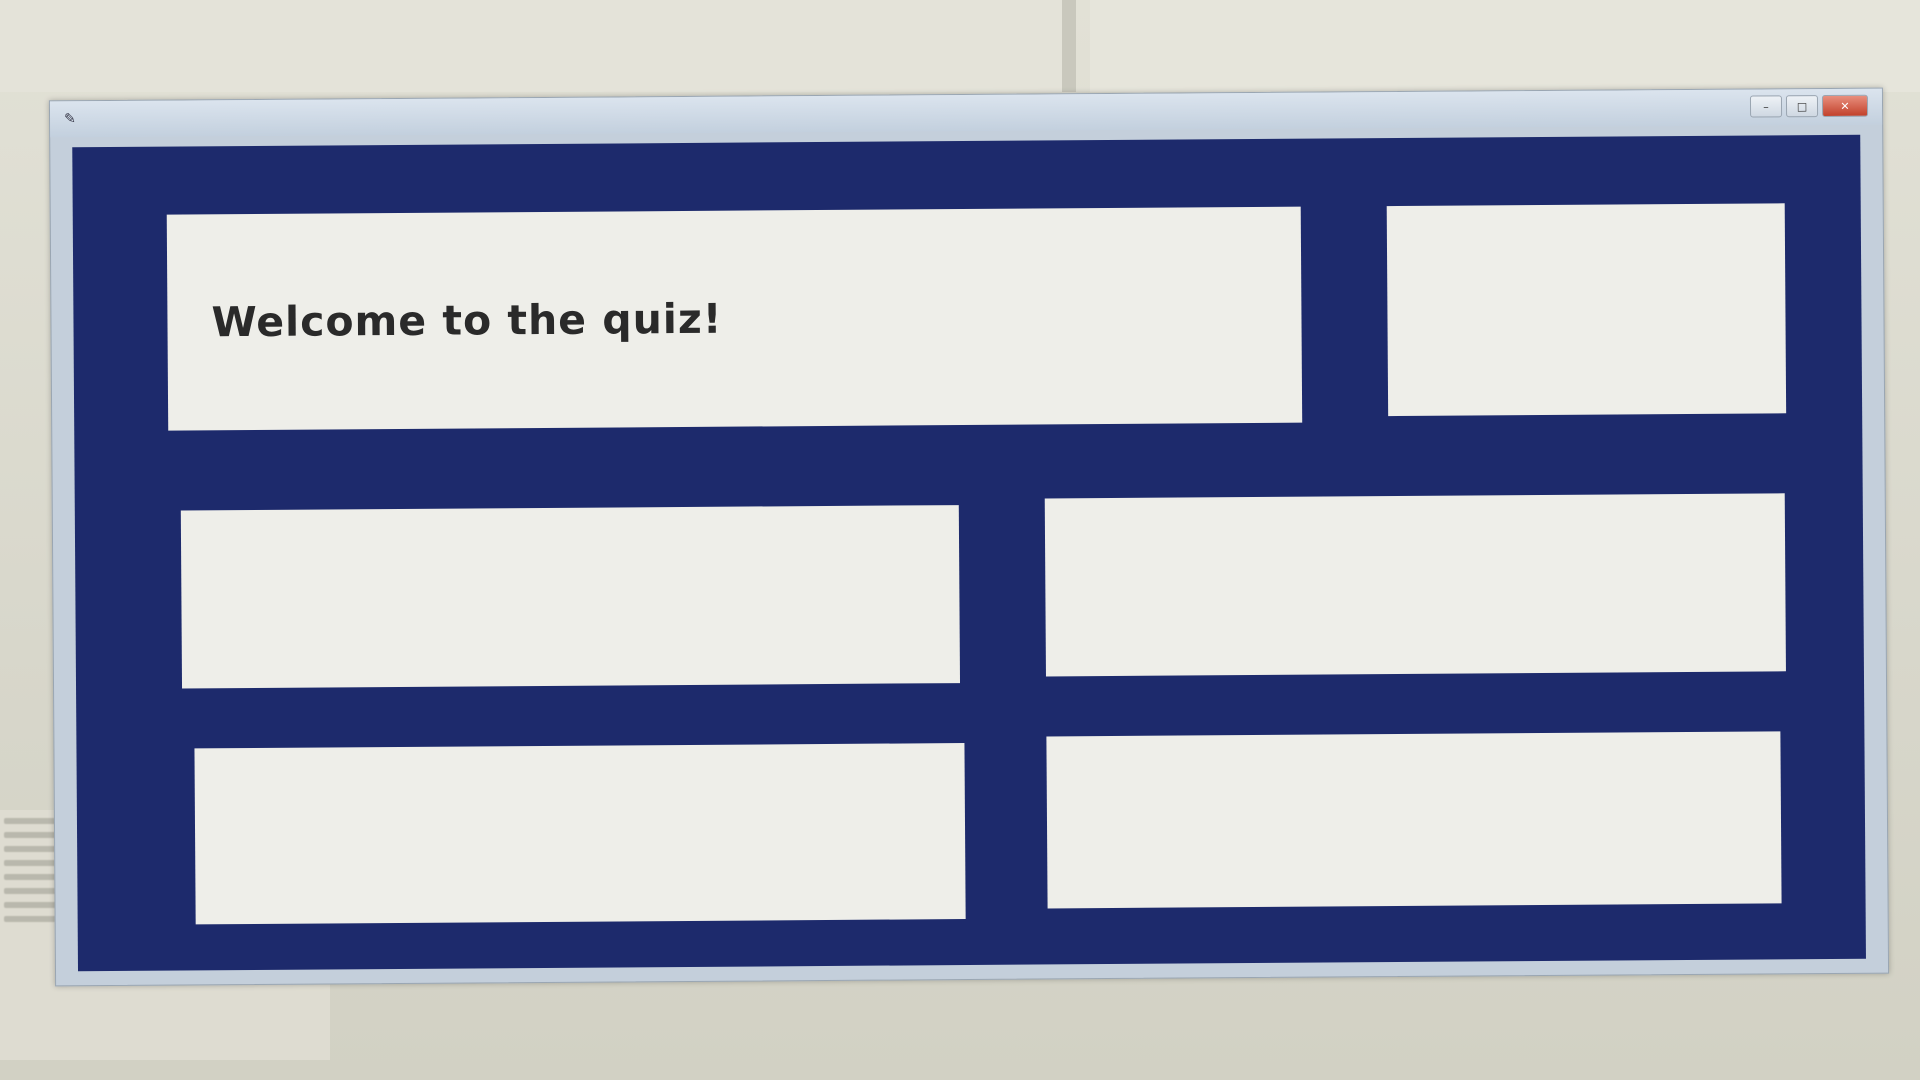  Describe the element at coordinates (1505, 46) in the screenshot. I see `background-window-right` at that location.